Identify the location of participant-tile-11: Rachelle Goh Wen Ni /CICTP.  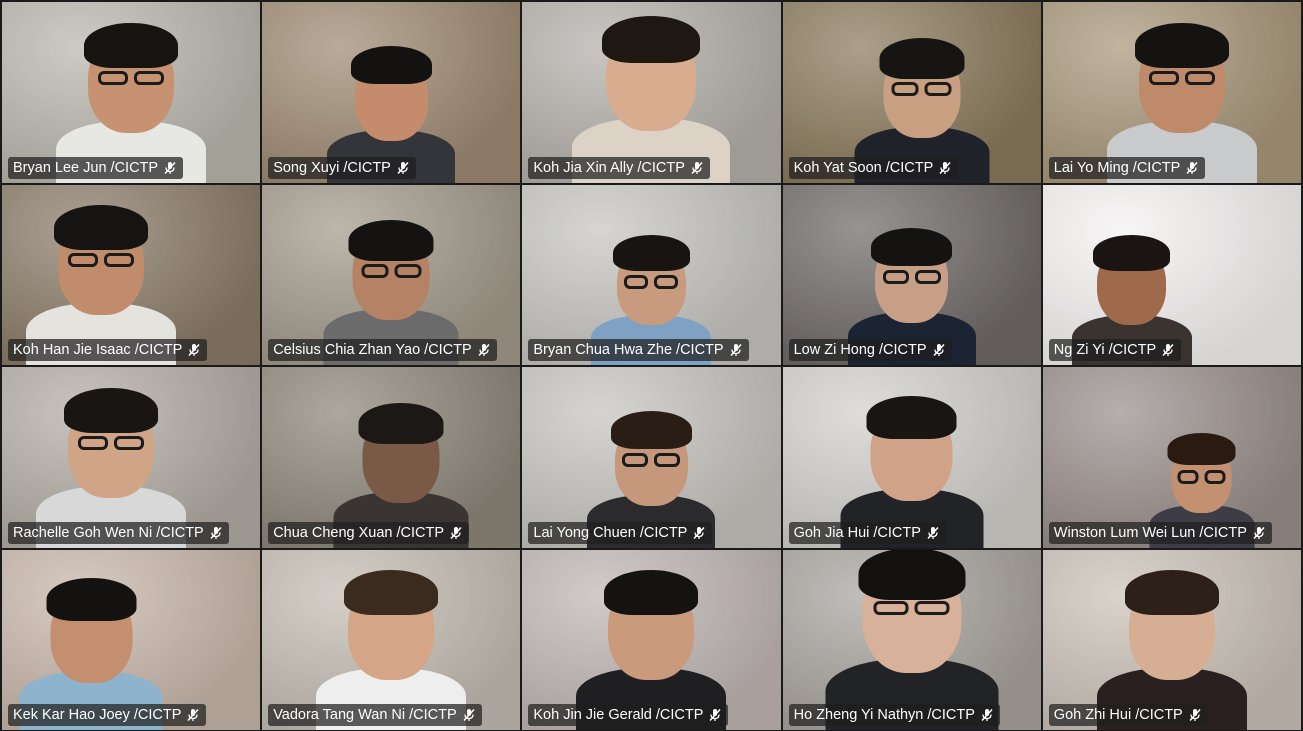
(131, 457).